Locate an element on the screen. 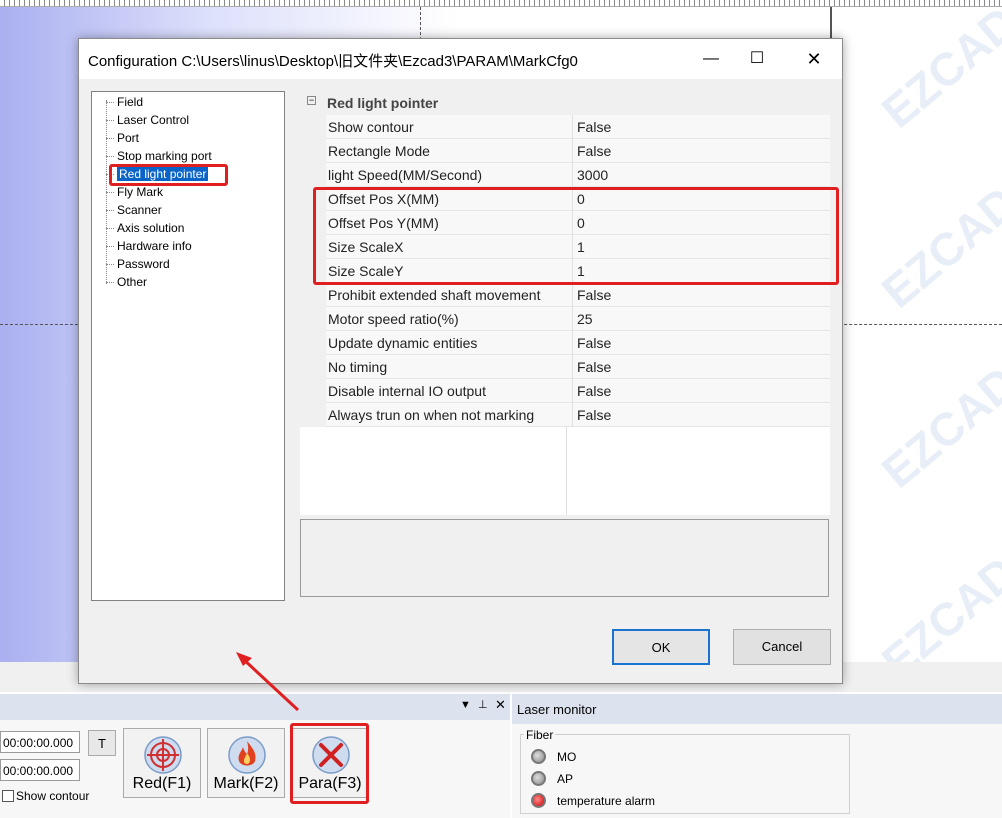 This screenshot has width=1002, height=818. tree-item-password: Password is located at coordinates (143, 264).